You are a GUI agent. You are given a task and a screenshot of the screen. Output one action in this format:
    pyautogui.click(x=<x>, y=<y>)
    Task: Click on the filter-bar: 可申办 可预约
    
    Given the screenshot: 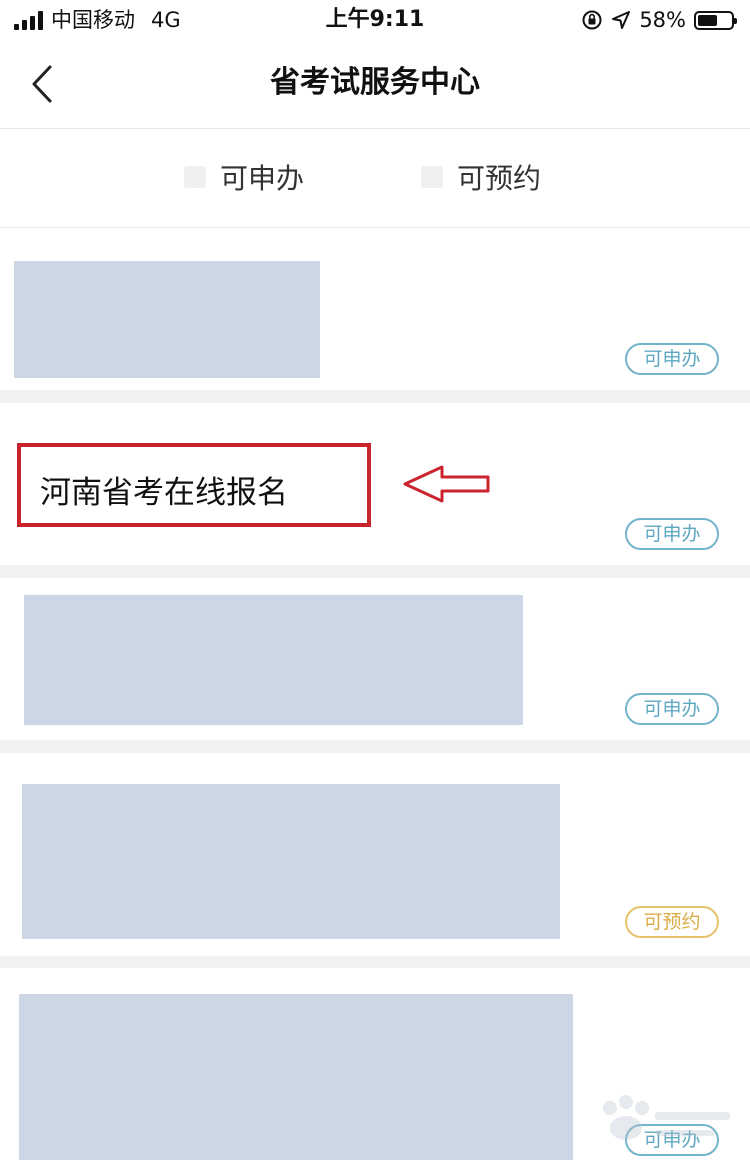 What is the action you would take?
    pyautogui.click(x=375, y=178)
    